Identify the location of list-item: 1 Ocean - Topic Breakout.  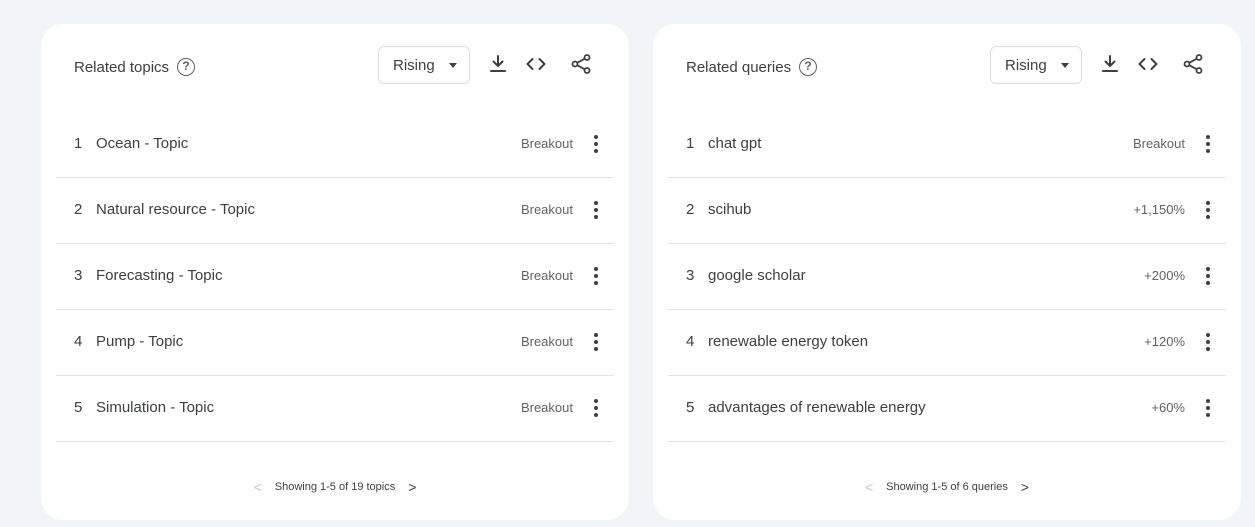
(335, 145).